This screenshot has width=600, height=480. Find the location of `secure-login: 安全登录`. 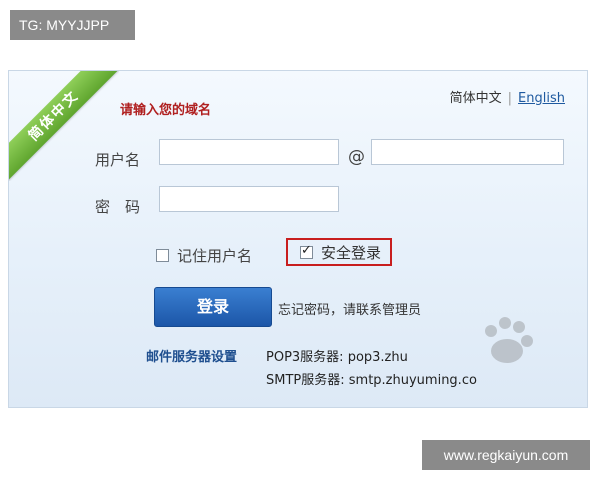

secure-login: 安全登录 is located at coordinates (339, 252).